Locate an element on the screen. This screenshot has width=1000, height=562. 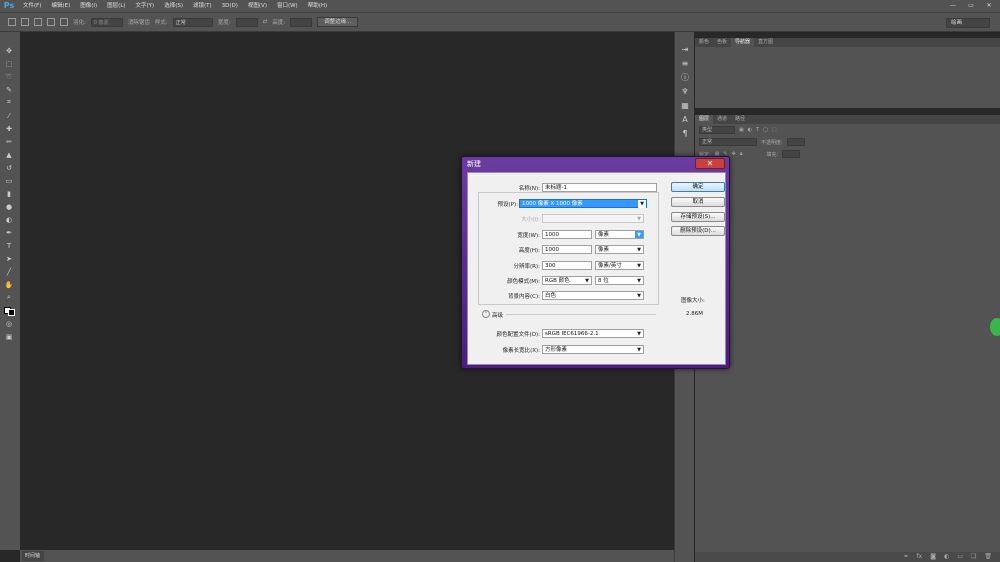
feather-input: 0 像素 is located at coordinates (106, 22).